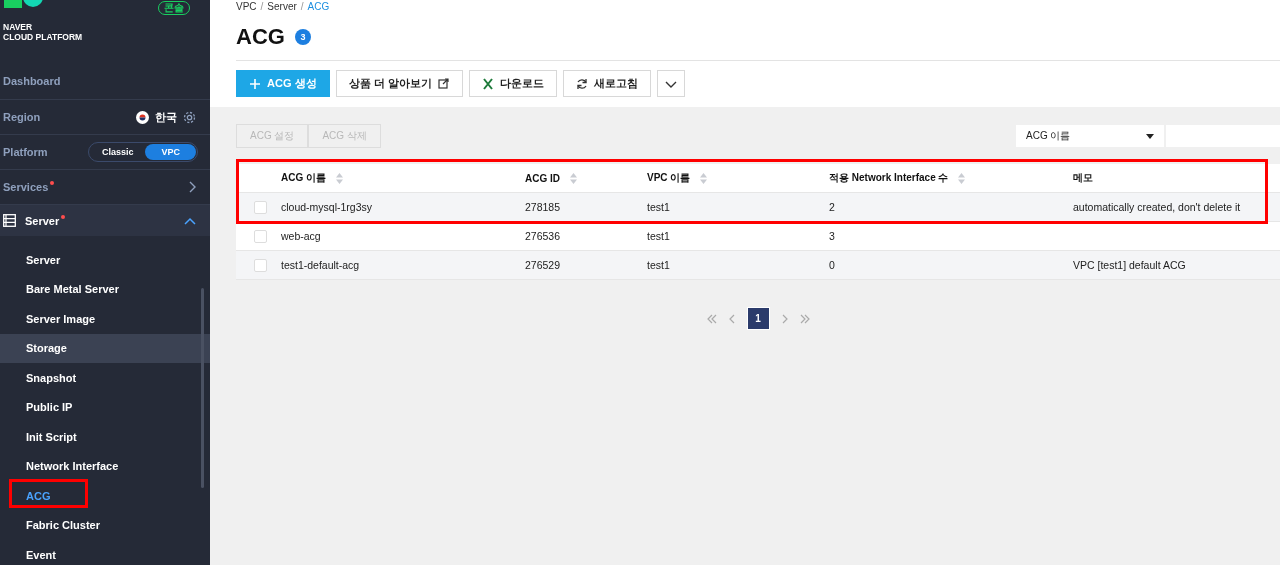 This screenshot has width=1280, height=565. I want to click on first-page-icon, so click(711, 318).